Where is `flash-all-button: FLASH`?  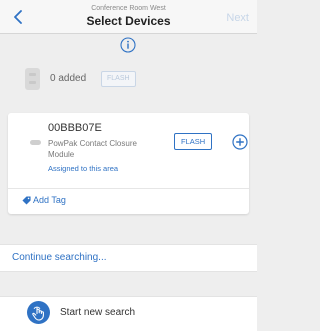 flash-all-button: FLASH is located at coordinates (118, 79).